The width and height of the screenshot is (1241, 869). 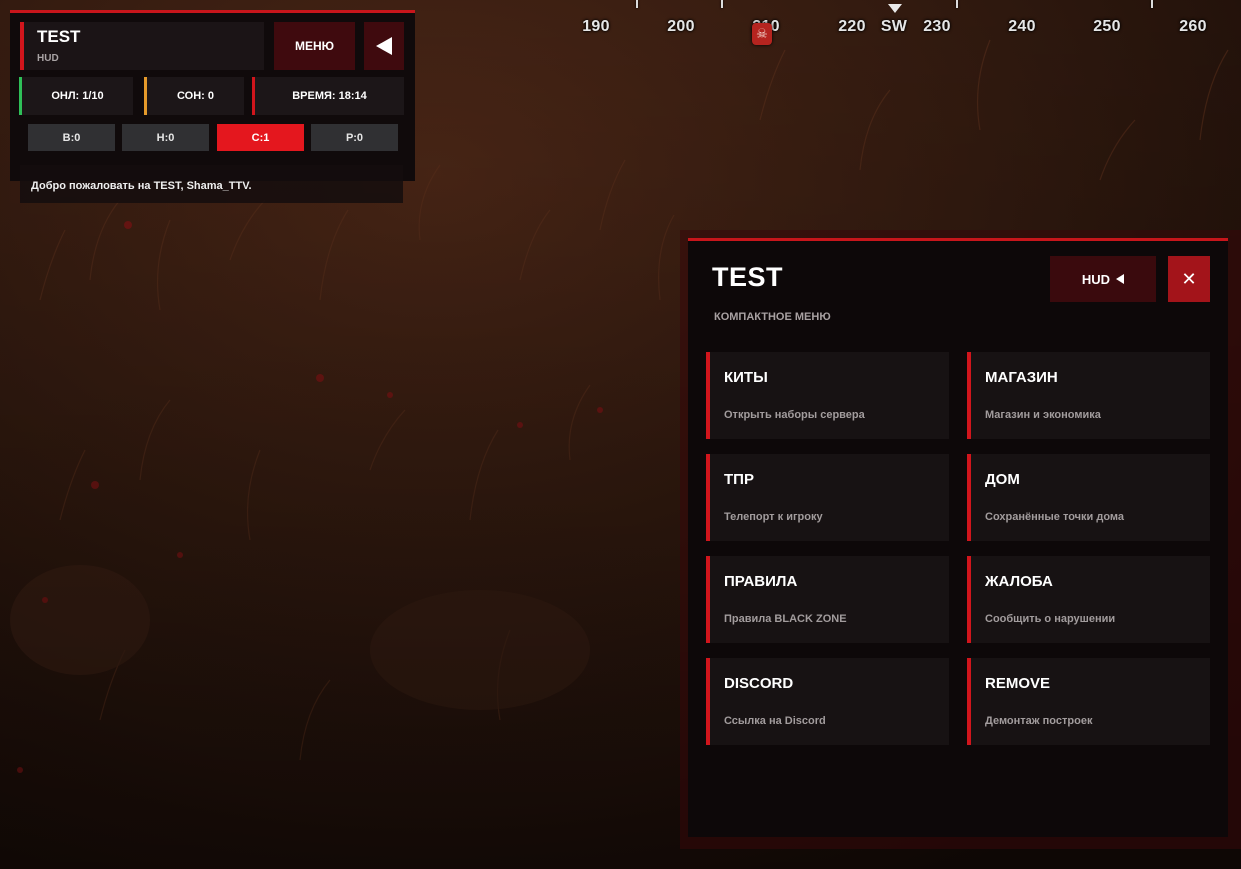 I want to click on menu-item-home: ДОМ Сохранённые точки дома, so click(x=1088, y=497).